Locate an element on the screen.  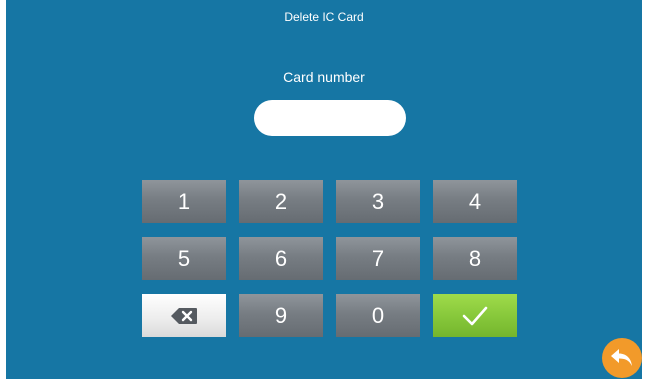
return-arrow-icon is located at coordinates (621, 357).